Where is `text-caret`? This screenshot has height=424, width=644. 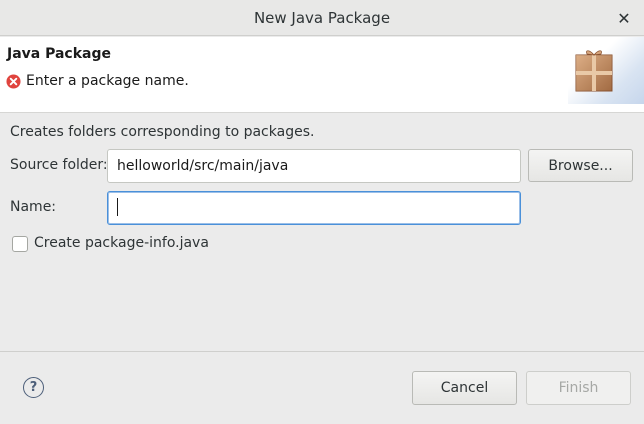 text-caret is located at coordinates (117, 207).